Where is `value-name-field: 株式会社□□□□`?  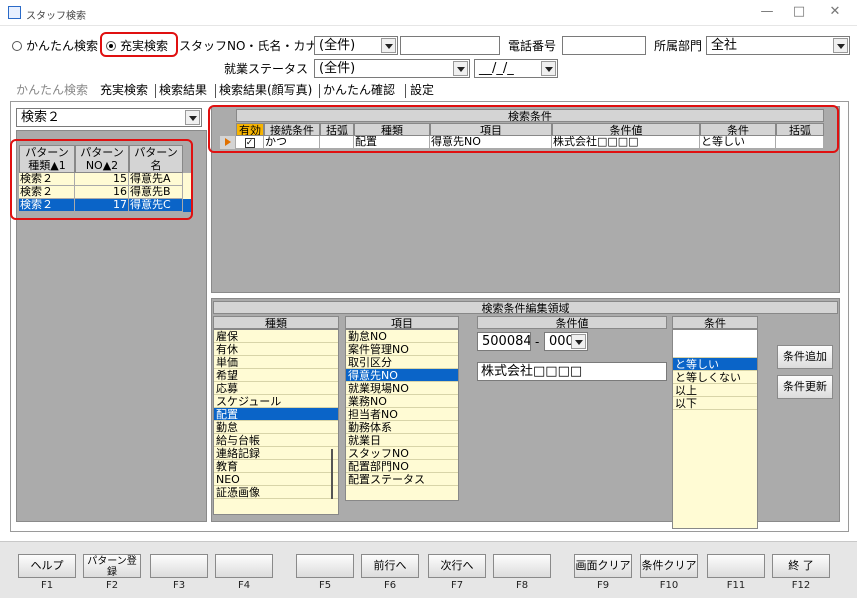
value-name-field: 株式会社□□□□ is located at coordinates (572, 371).